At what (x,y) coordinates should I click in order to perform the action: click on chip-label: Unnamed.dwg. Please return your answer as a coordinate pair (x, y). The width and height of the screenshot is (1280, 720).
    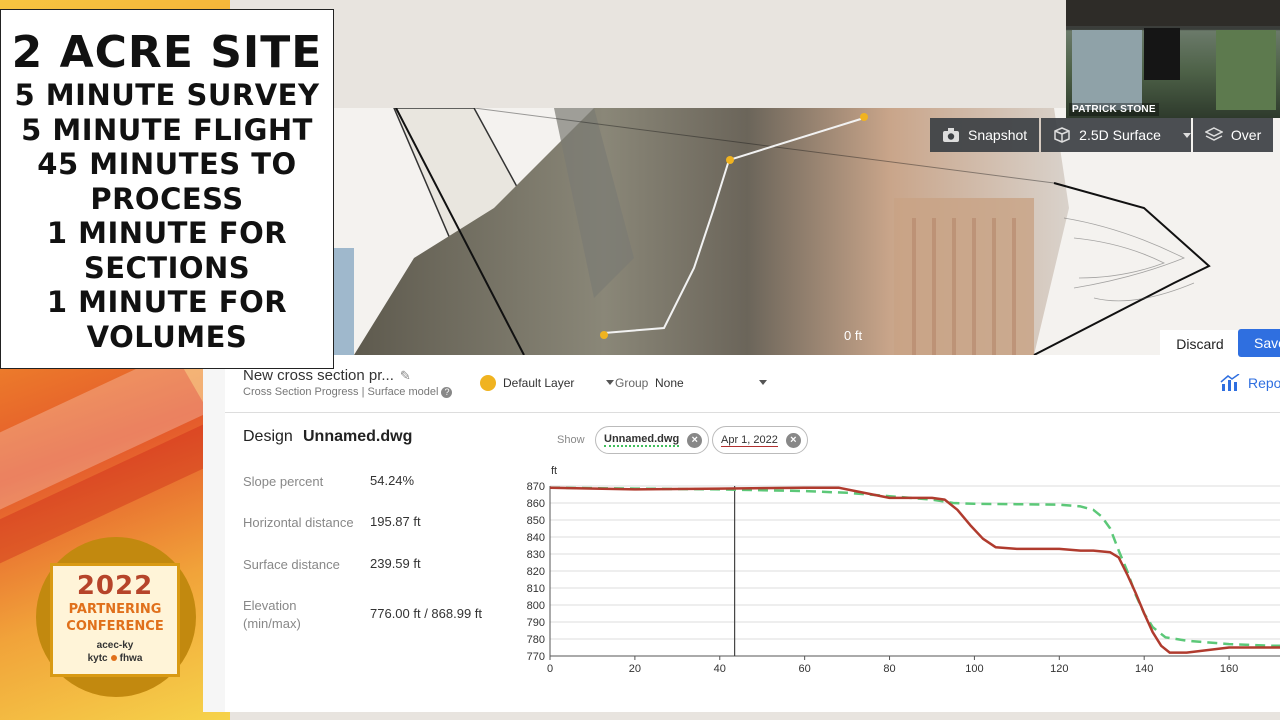
    Looking at the image, I should click on (642, 440).